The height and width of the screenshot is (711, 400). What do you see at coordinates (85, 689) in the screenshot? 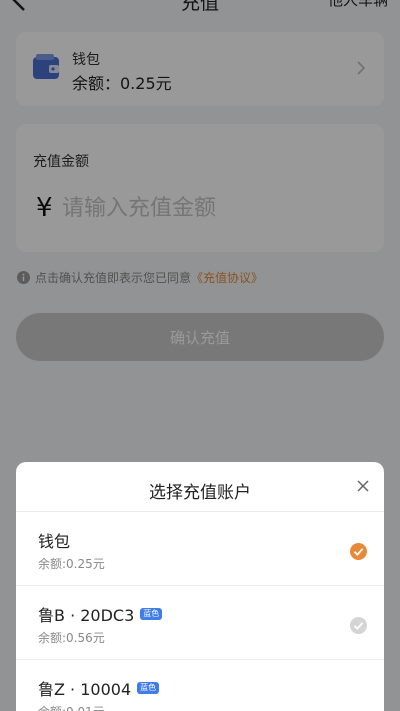
I see `account-name-text: 鲁Z · 10004` at bounding box center [85, 689].